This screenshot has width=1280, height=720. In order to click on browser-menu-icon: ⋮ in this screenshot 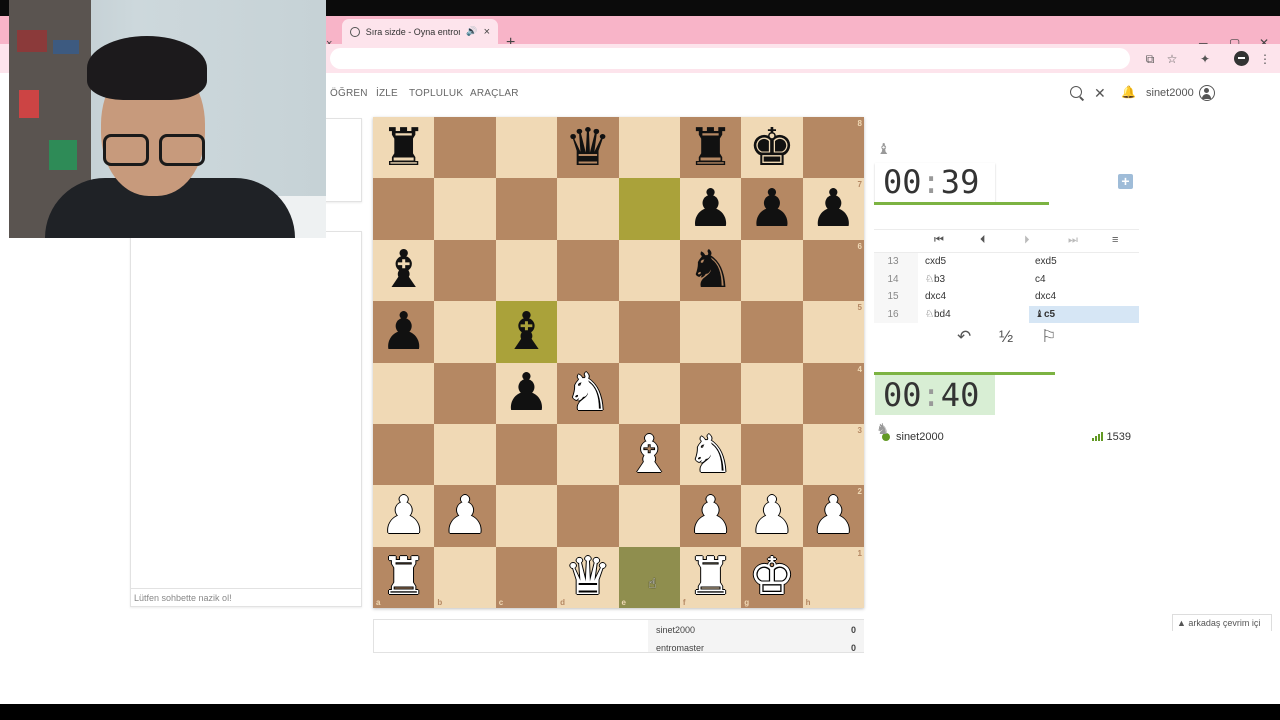, I will do `click(1265, 59)`.